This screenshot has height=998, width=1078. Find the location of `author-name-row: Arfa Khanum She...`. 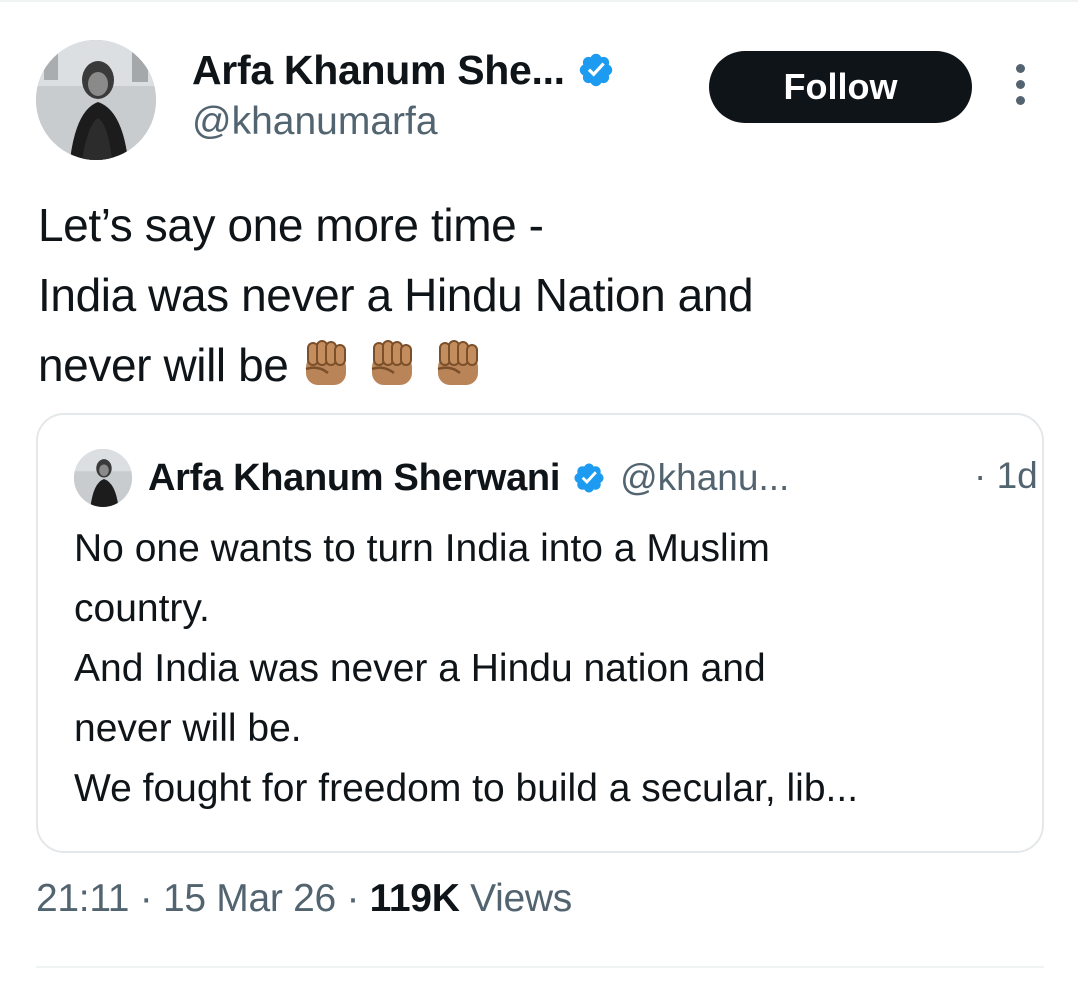

author-name-row: Arfa Khanum She... is located at coordinates (403, 70).